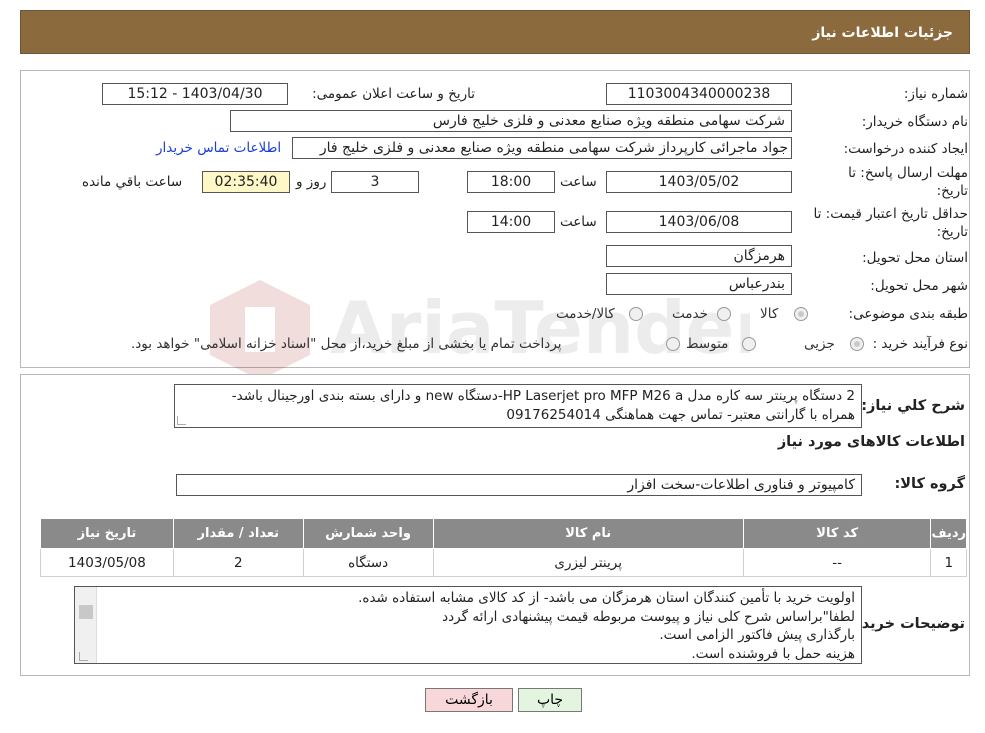  Describe the element at coordinates (195, 94) in the screenshot. I see `announce-date-field: 1403/04/30 - 15:12` at that location.